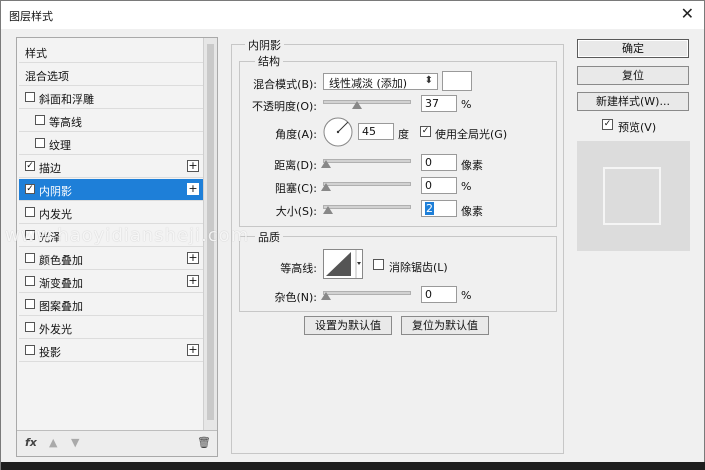  What do you see at coordinates (40, 120) in the screenshot?
I see `checkbox-contour` at bounding box center [40, 120].